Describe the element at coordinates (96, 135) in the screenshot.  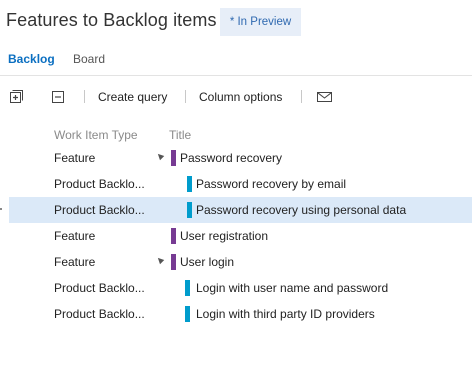
I see `column-header-work-item-type: Work Item Type` at that location.